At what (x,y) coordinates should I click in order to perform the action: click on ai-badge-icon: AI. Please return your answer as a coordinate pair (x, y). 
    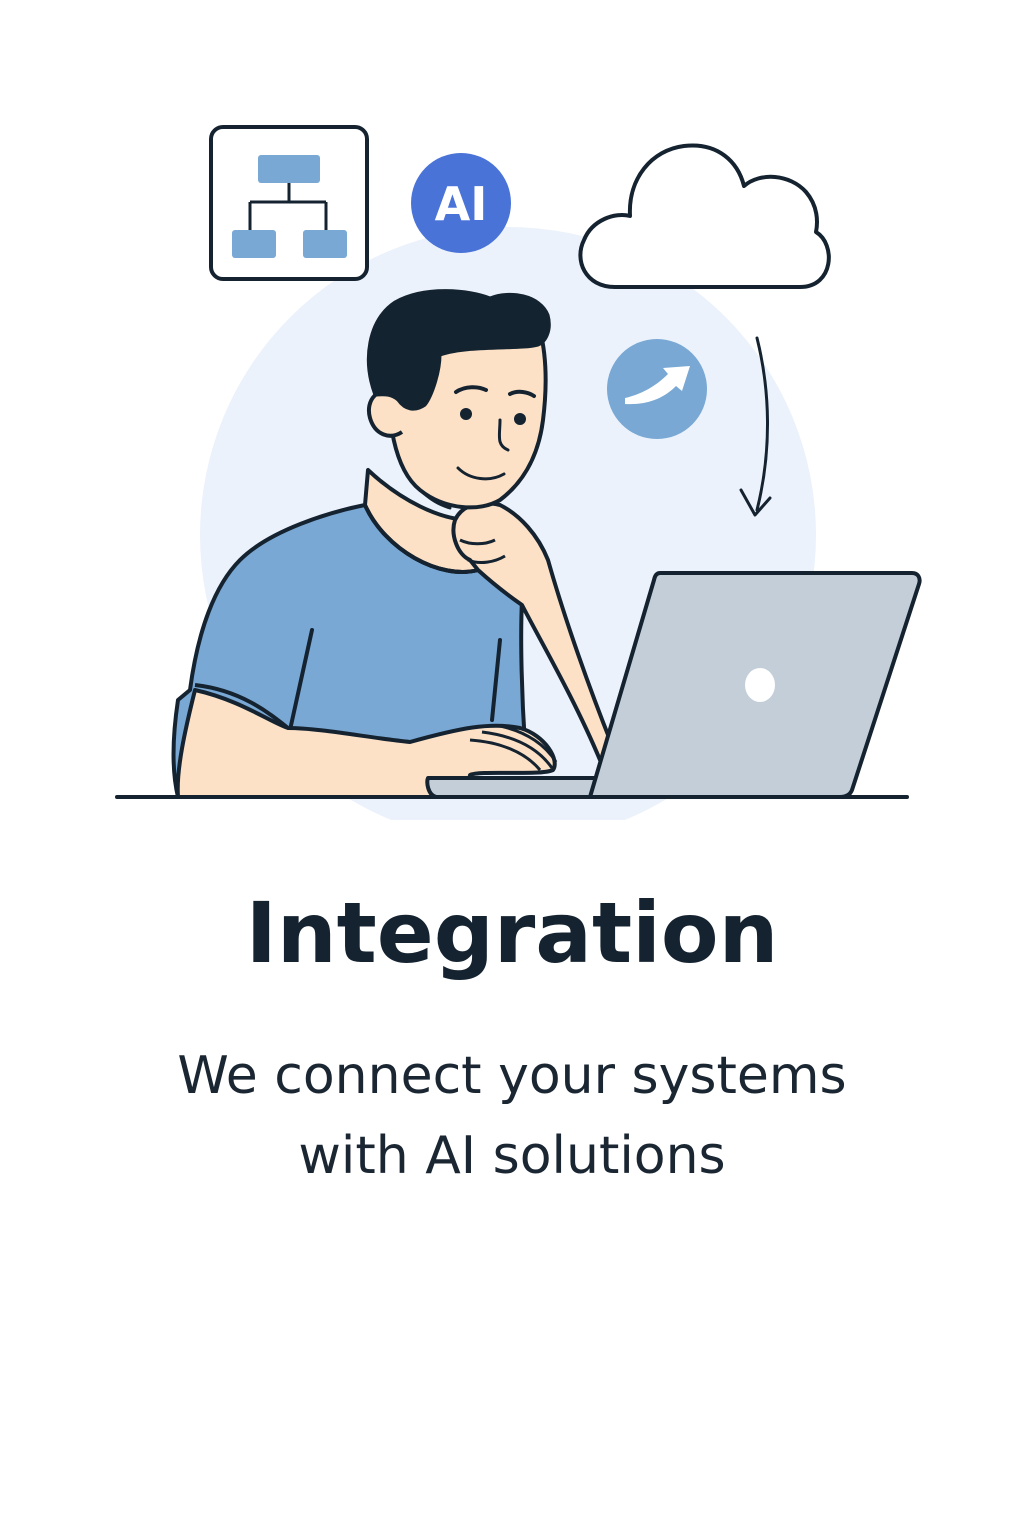
    Looking at the image, I should click on (461, 203).